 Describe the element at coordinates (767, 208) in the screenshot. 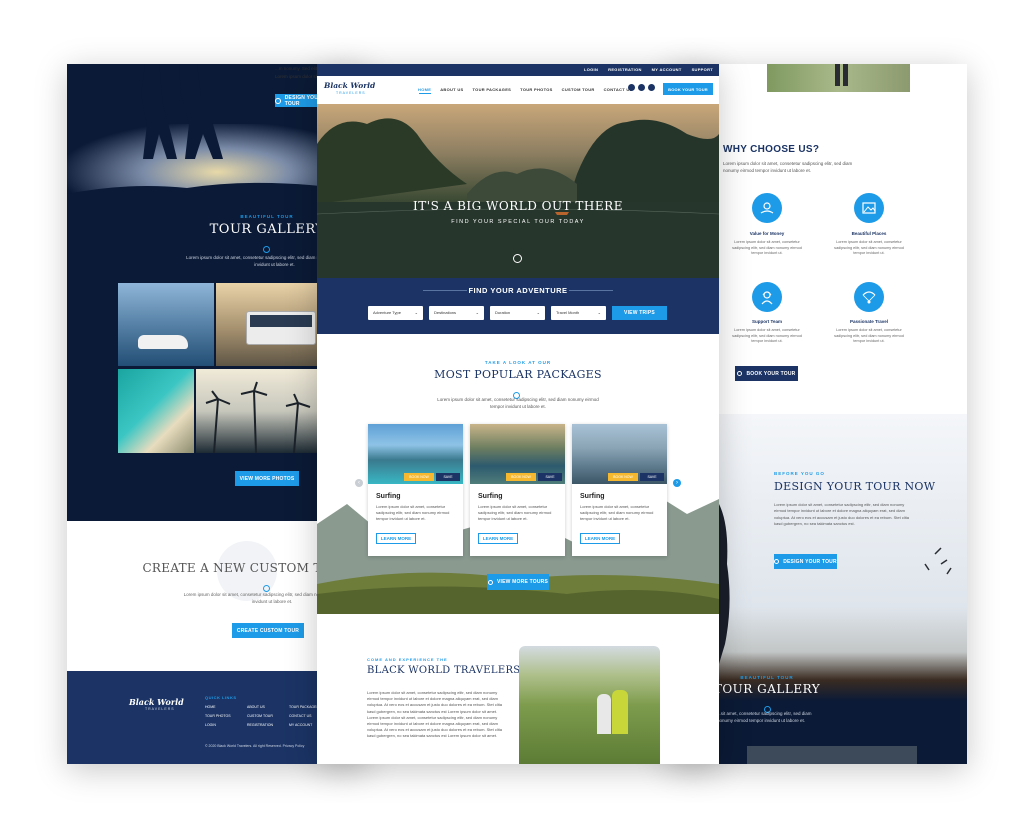

I see `money-hand-icon` at that location.